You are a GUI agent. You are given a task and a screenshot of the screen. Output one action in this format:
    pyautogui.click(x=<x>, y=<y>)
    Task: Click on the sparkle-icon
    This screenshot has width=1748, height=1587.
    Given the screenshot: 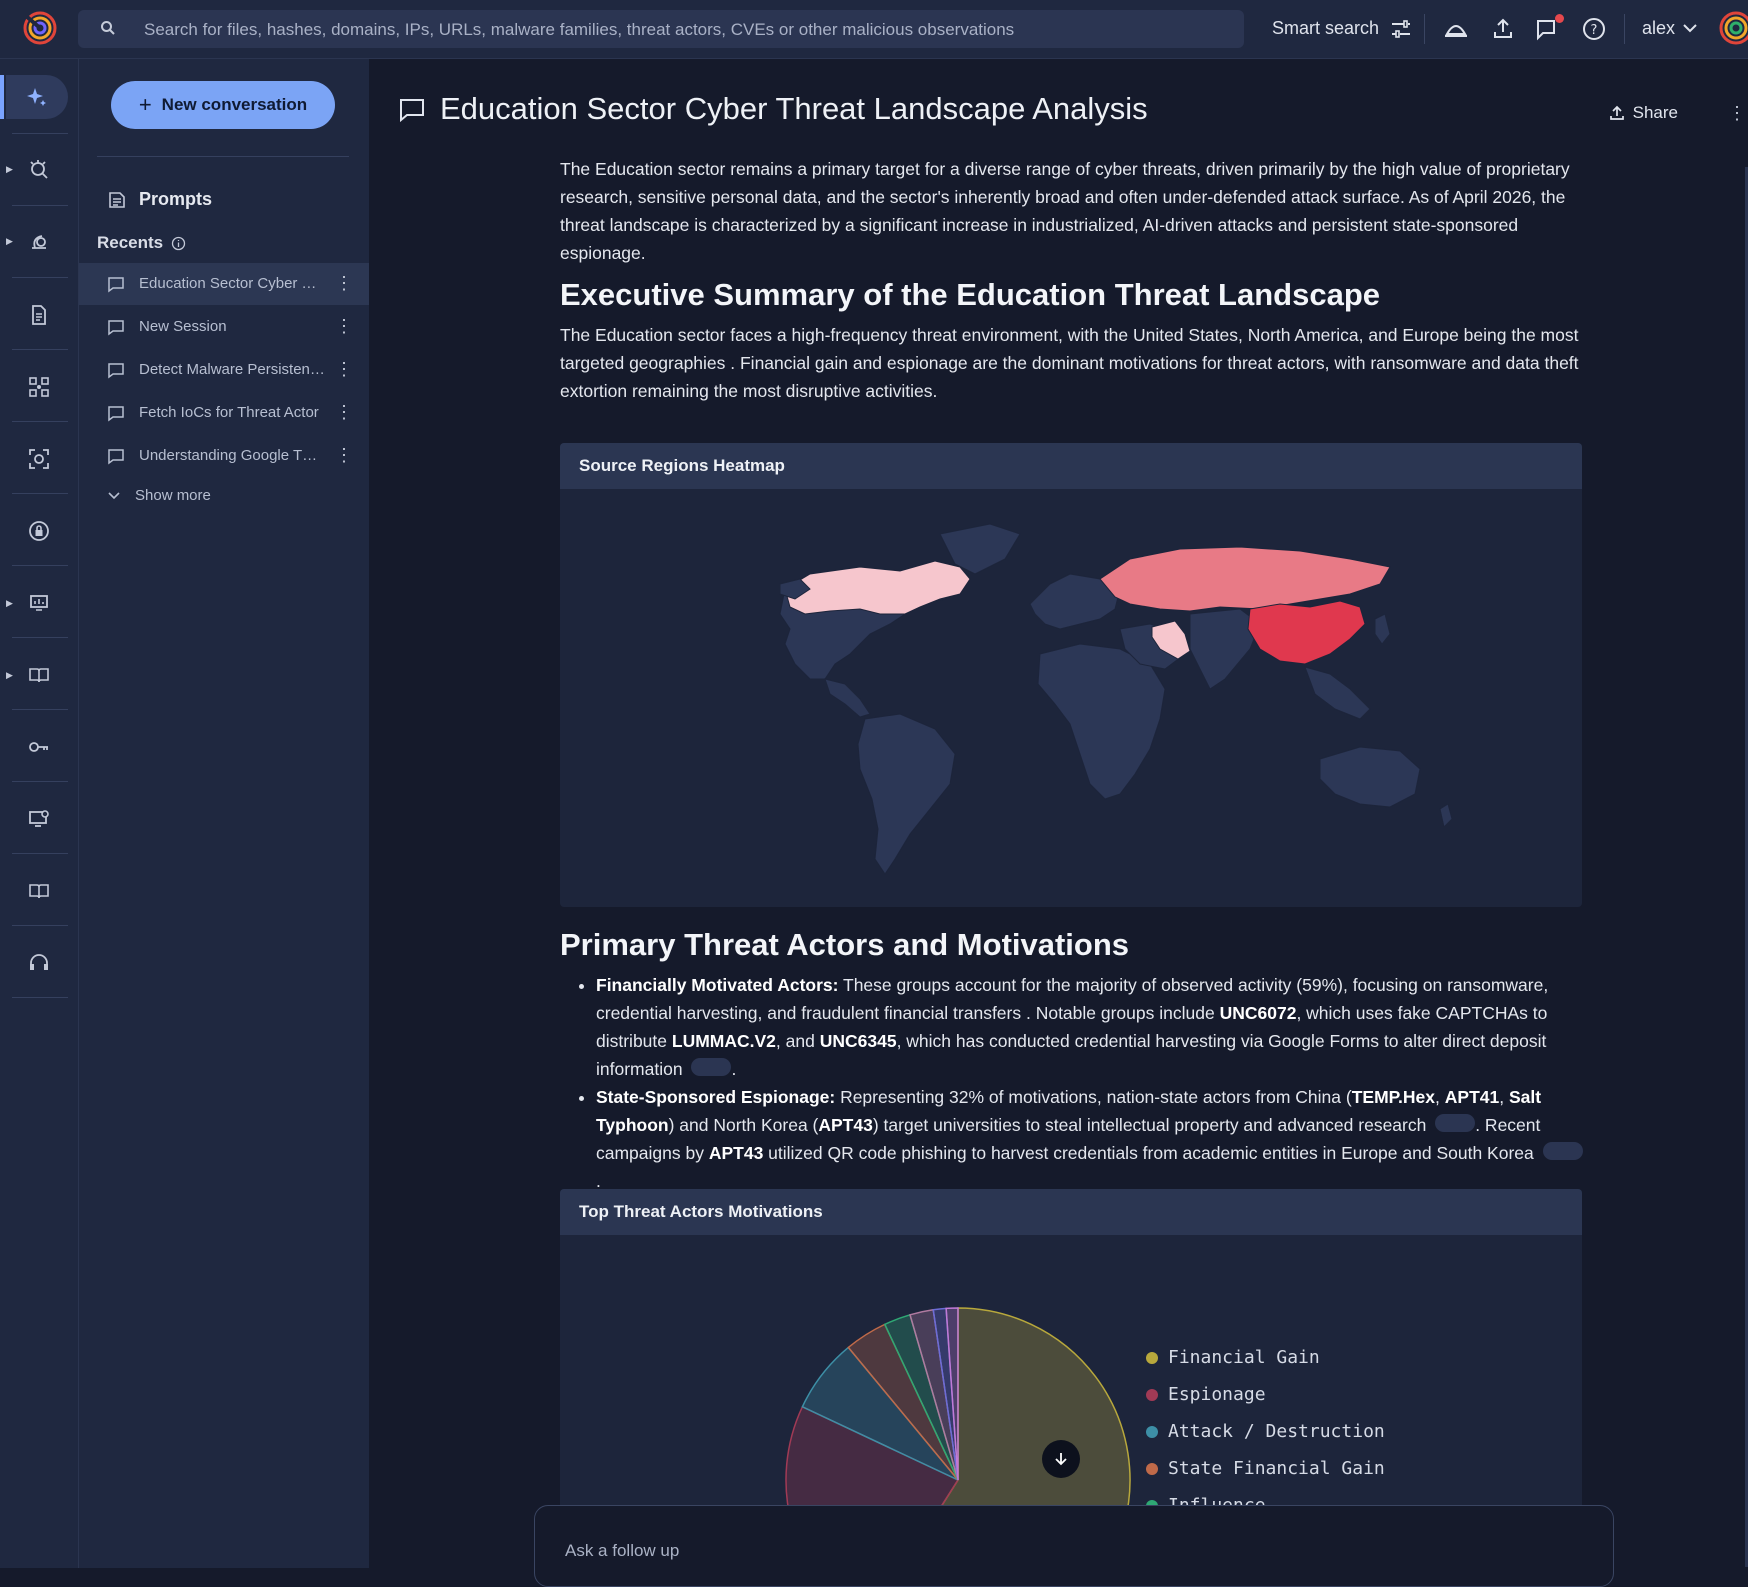 What is the action you would take?
    pyautogui.click(x=36, y=97)
    